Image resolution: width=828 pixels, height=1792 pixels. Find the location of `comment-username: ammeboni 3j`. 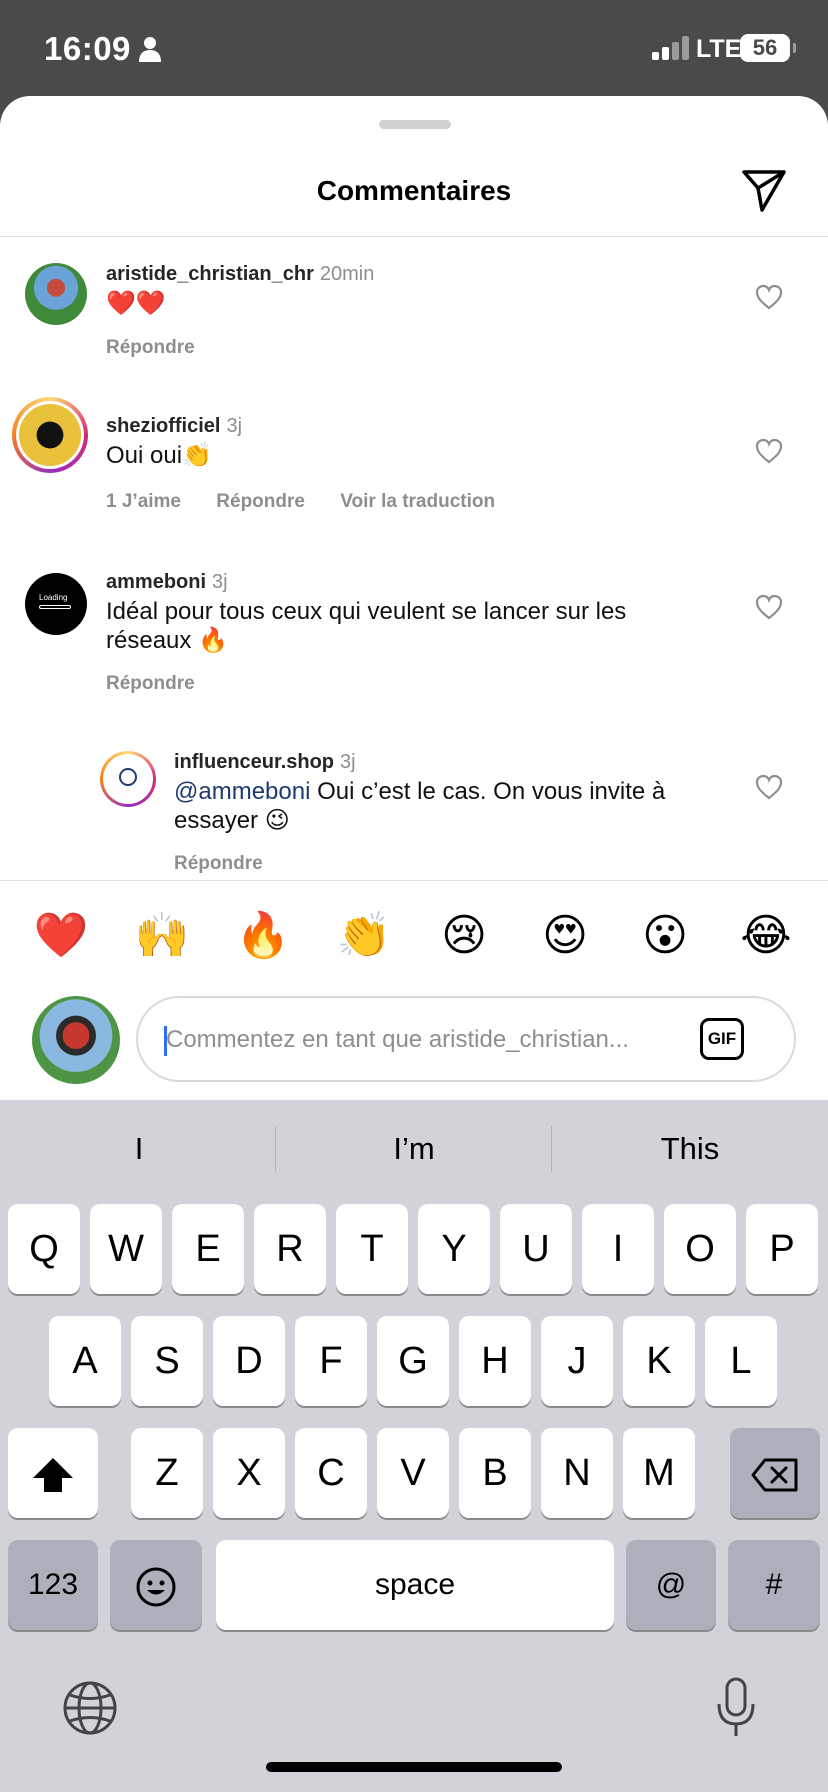

comment-username: ammeboni 3j is located at coordinates (167, 582).